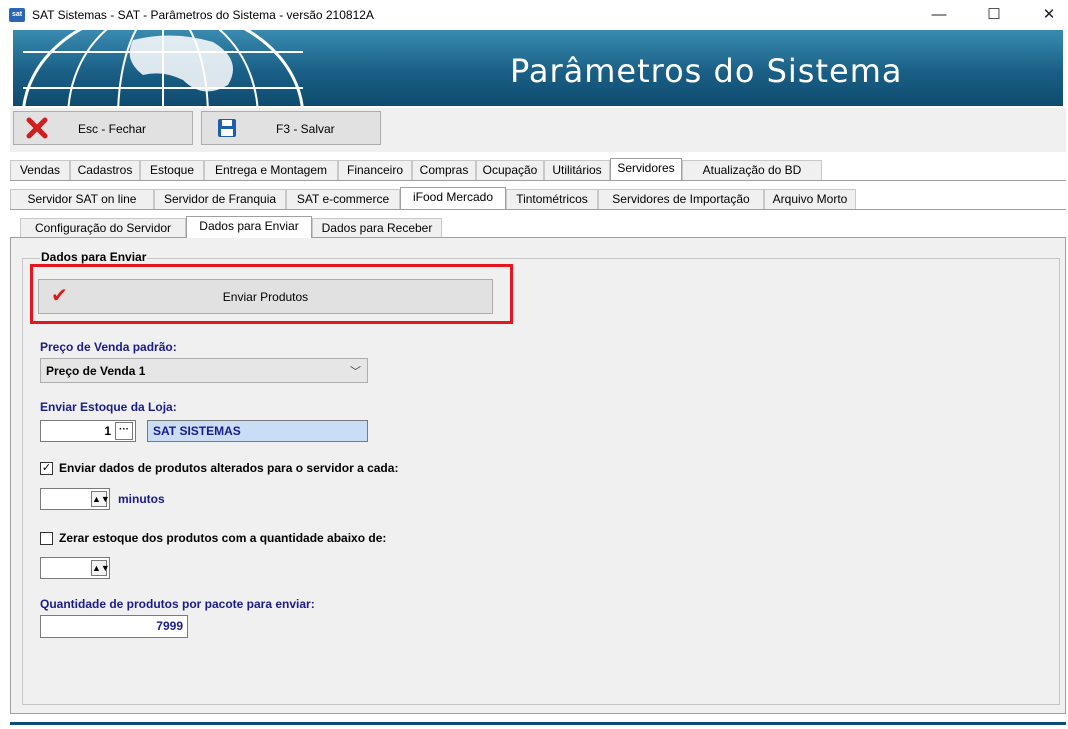 The width and height of the screenshot is (1068, 729). Describe the element at coordinates (75, 499) in the screenshot. I see `minutes-spinner: ▲▼` at that location.